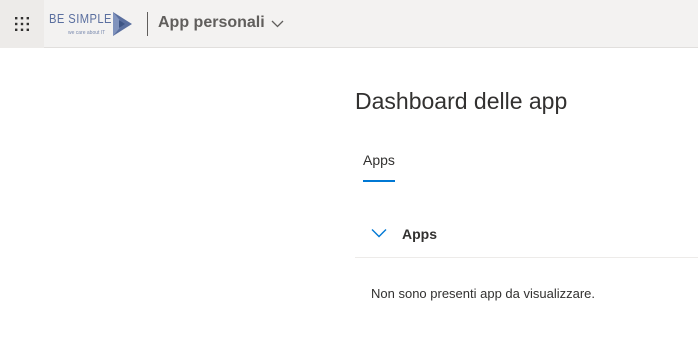 Image resolution: width=698 pixels, height=347 pixels. I want to click on empty-state-message: Non sono presenti app da visualizzare., so click(483, 293).